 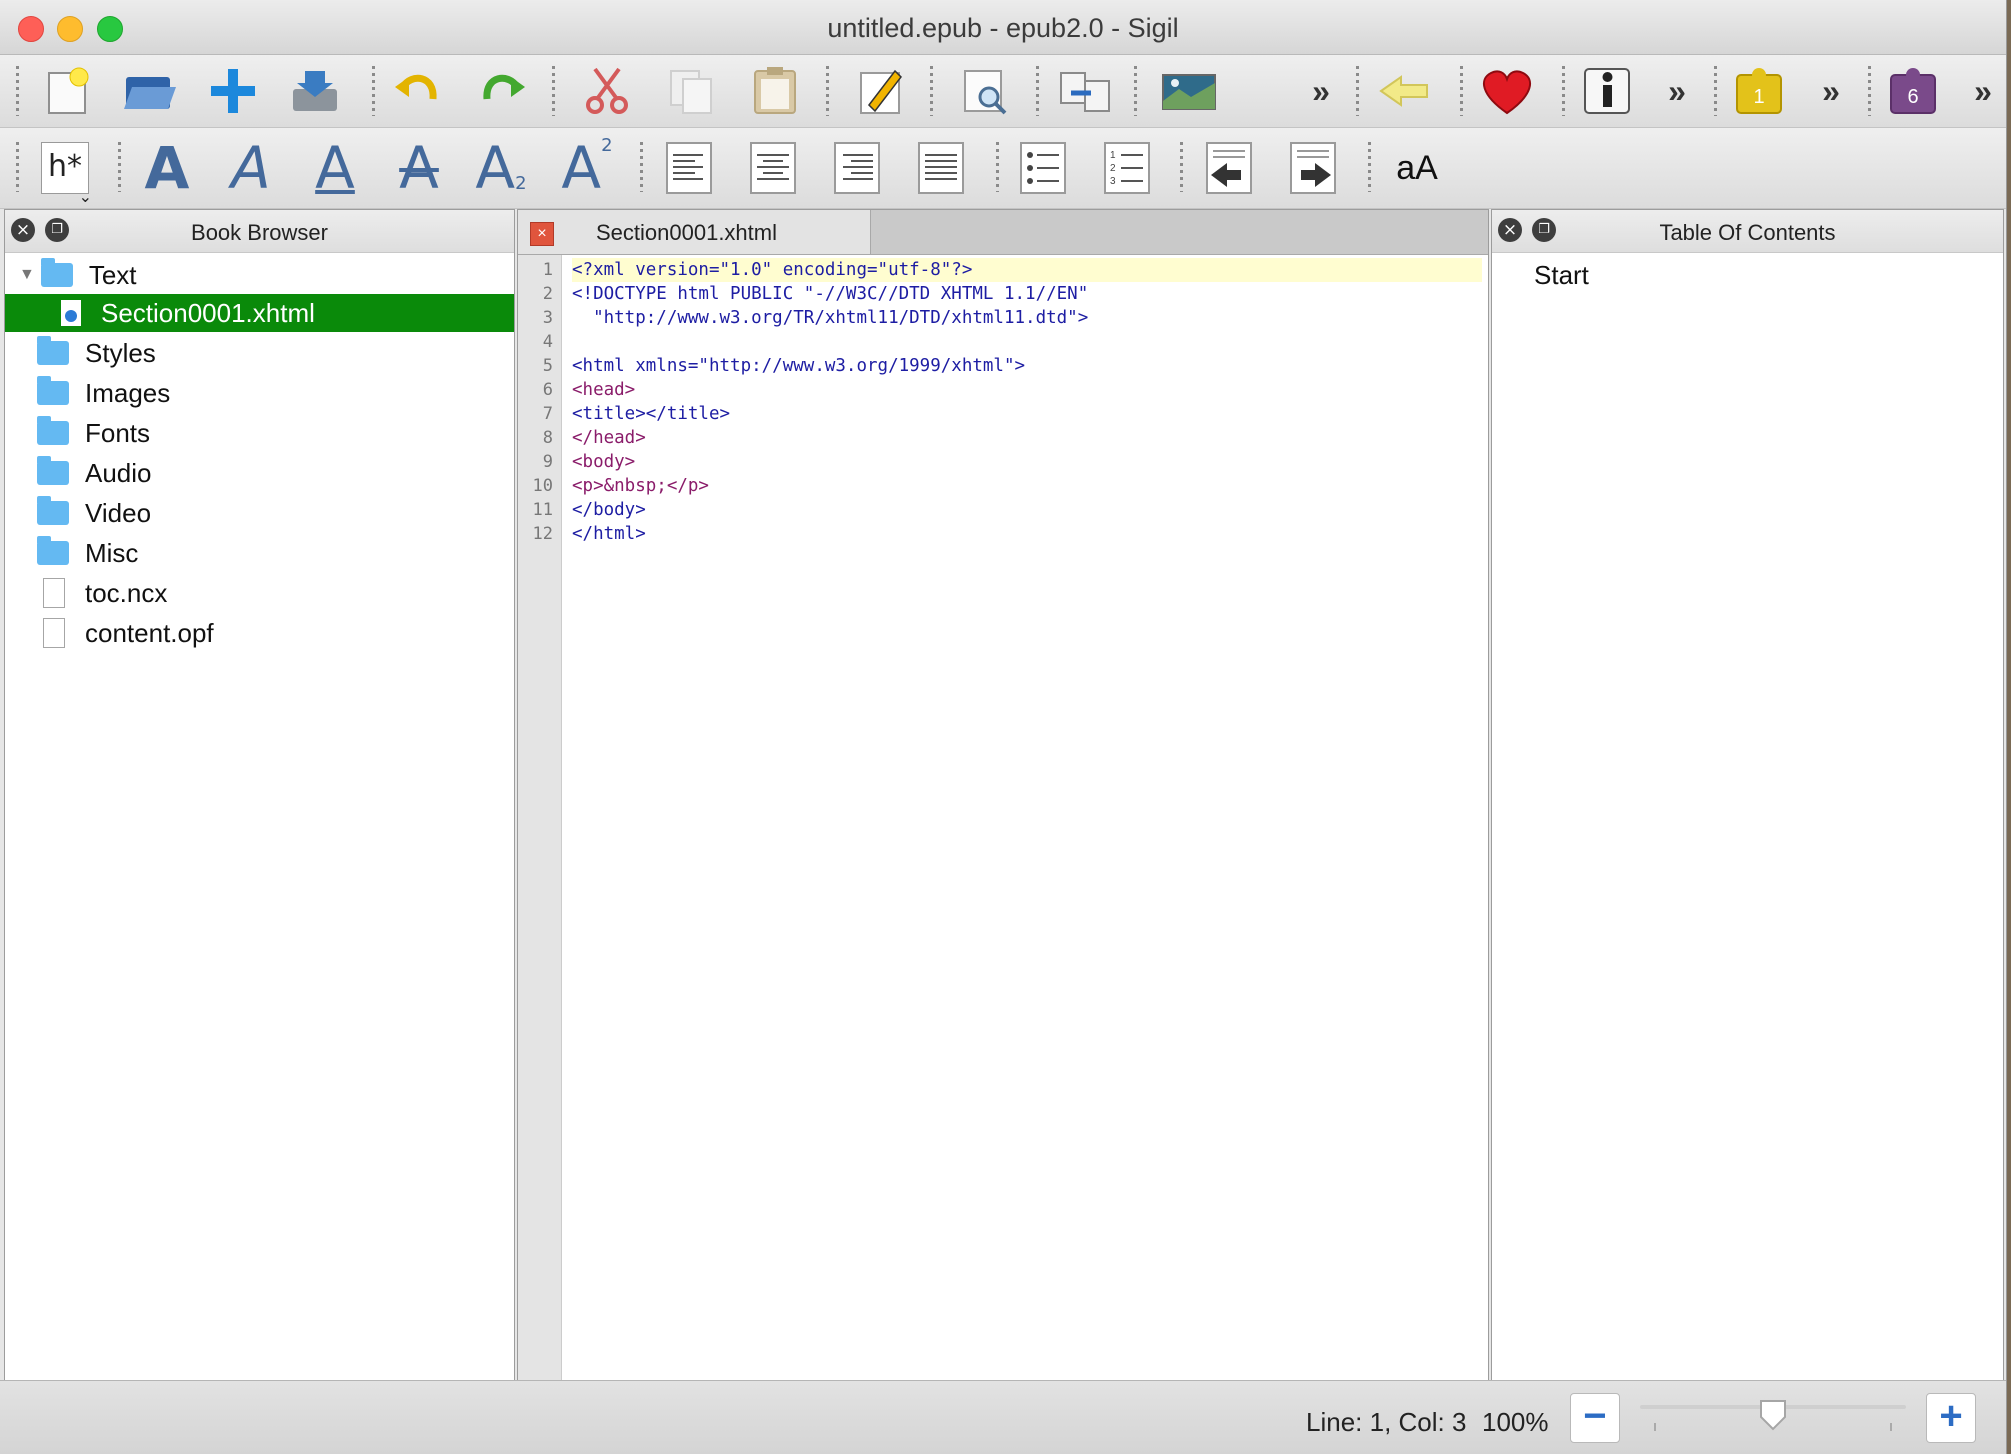 I want to click on edit-button, so click(x=881, y=91).